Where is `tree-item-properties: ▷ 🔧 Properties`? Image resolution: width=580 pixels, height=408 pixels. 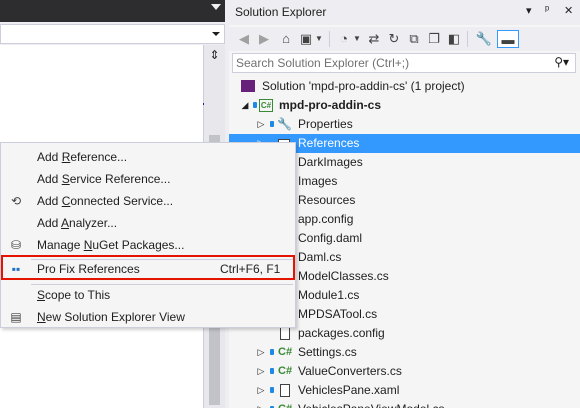 tree-item-properties: ▷ 🔧 Properties is located at coordinates (404, 124).